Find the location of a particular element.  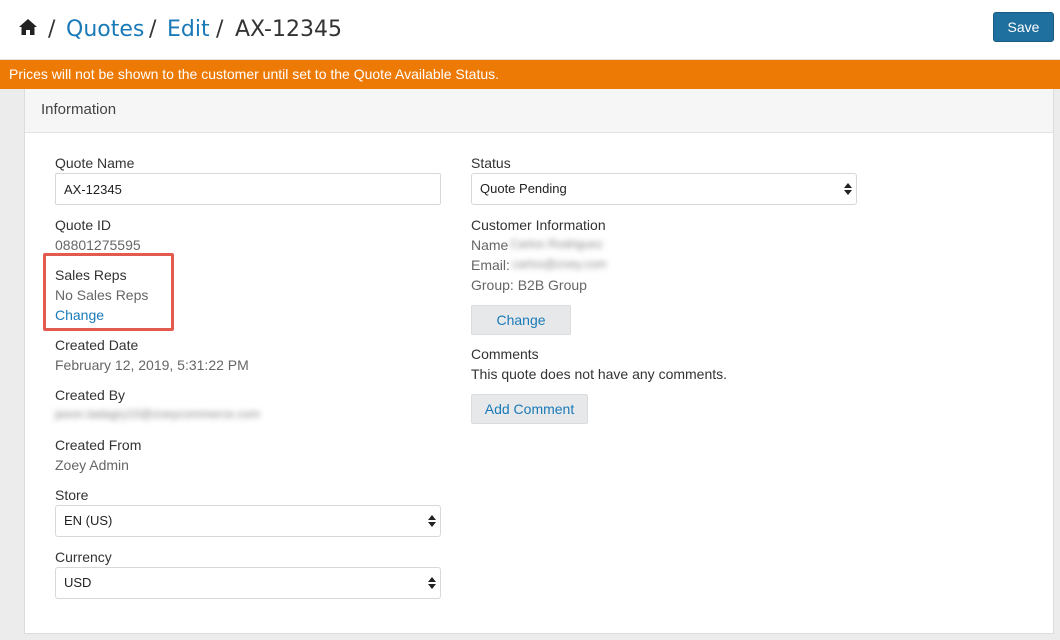

save-button: Save is located at coordinates (1023, 27).